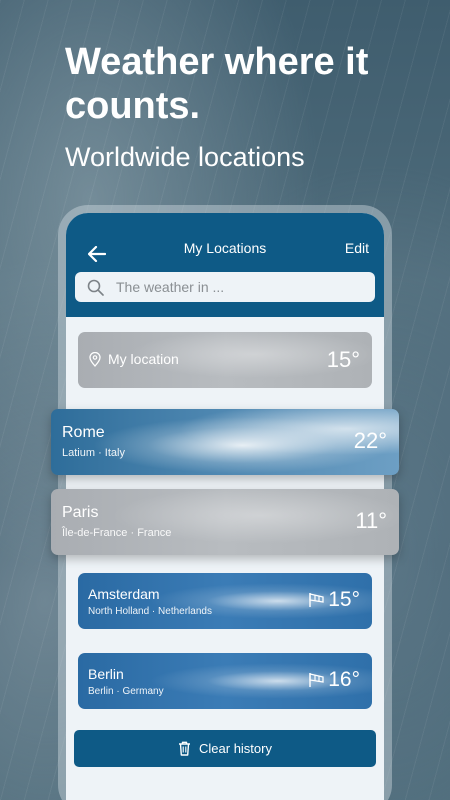  Describe the element at coordinates (150, 611) in the screenshot. I see `location-region: North Holland · Netherlands` at that location.